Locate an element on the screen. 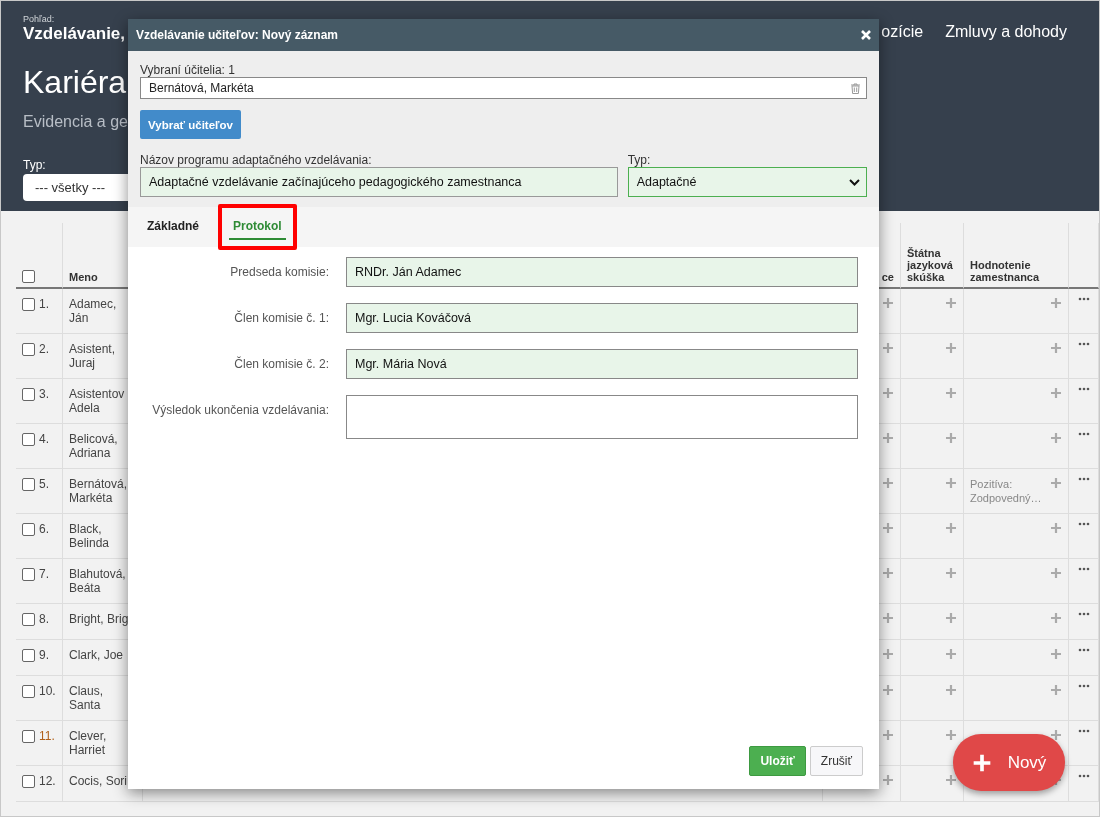  tab: Protokol is located at coordinates (257, 227).